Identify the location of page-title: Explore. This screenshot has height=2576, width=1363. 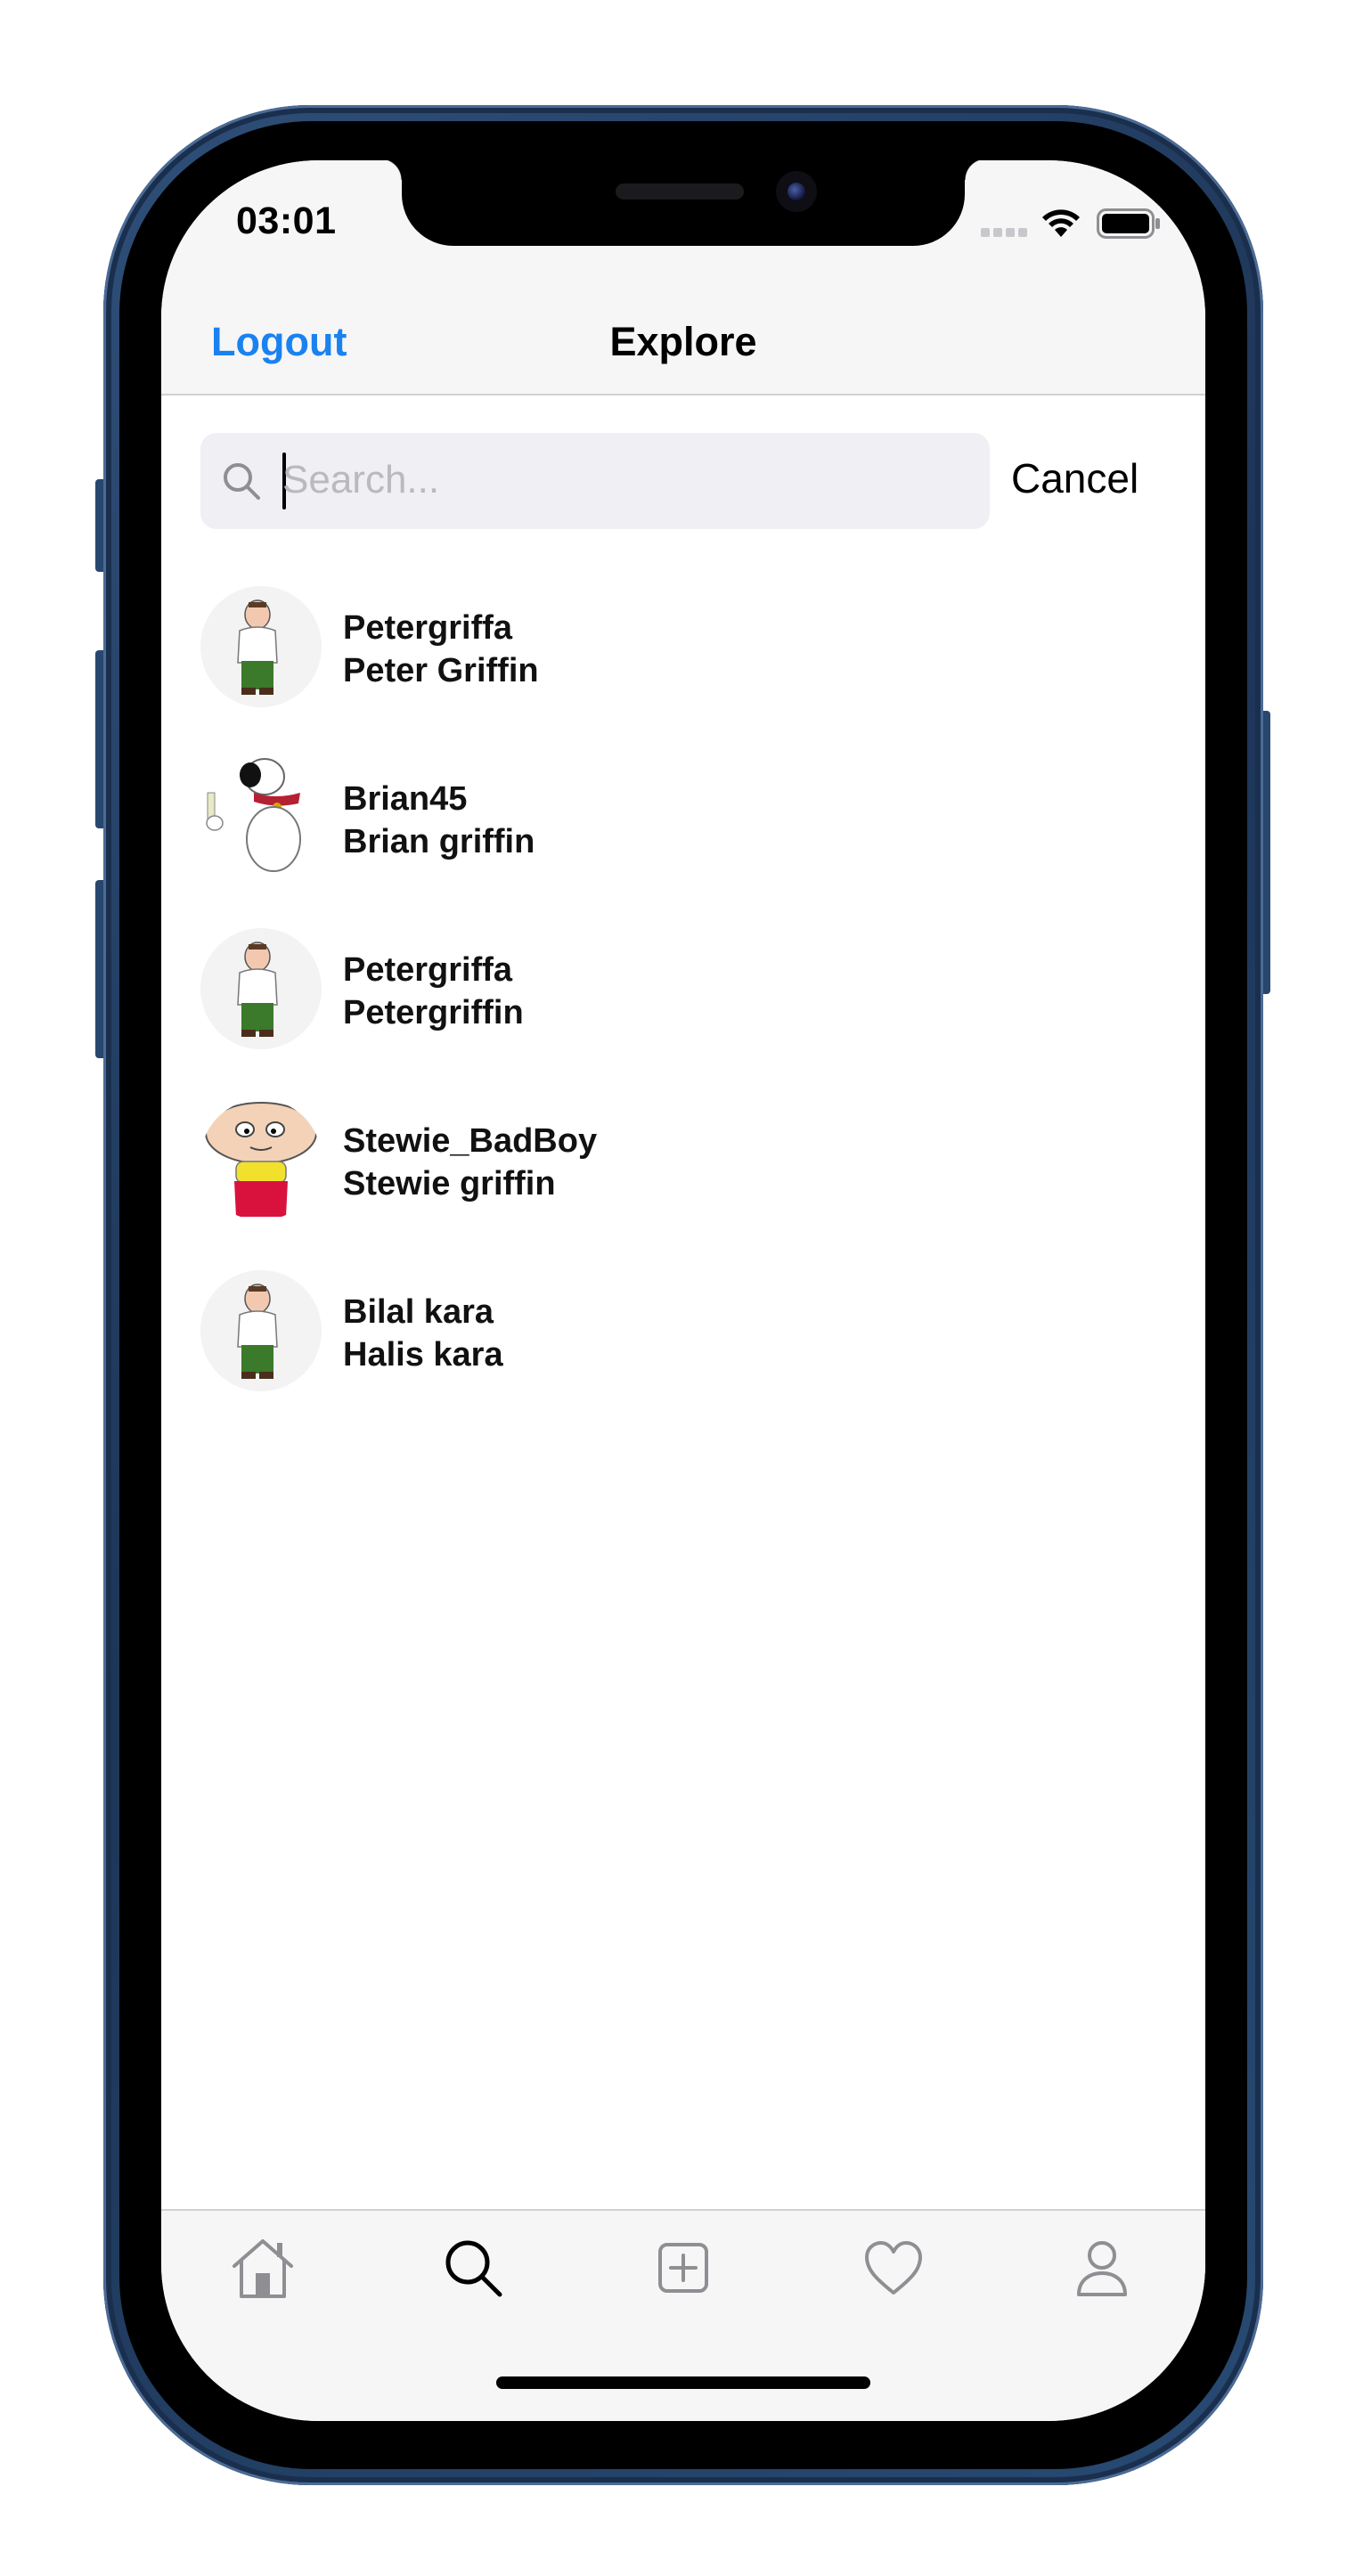
(683, 341).